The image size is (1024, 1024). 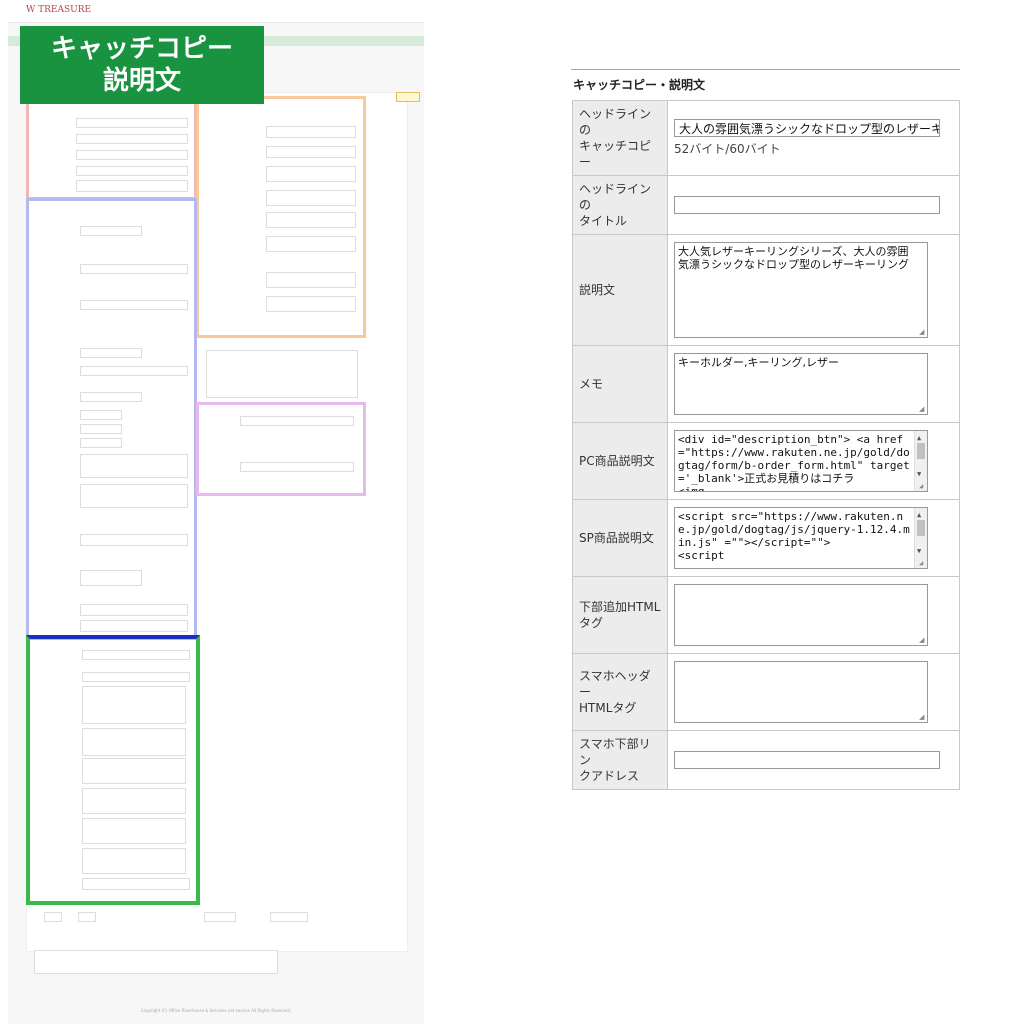 What do you see at coordinates (620, 205) in the screenshot?
I see `label-headline-title: ヘッドラインの タイトル` at bounding box center [620, 205].